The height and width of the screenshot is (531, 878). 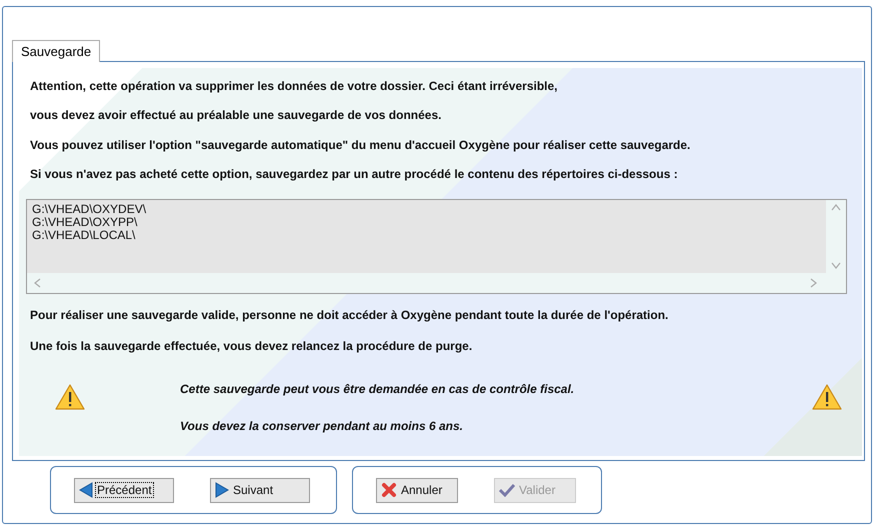 I want to click on cancel-button: Annuler, so click(x=417, y=490).